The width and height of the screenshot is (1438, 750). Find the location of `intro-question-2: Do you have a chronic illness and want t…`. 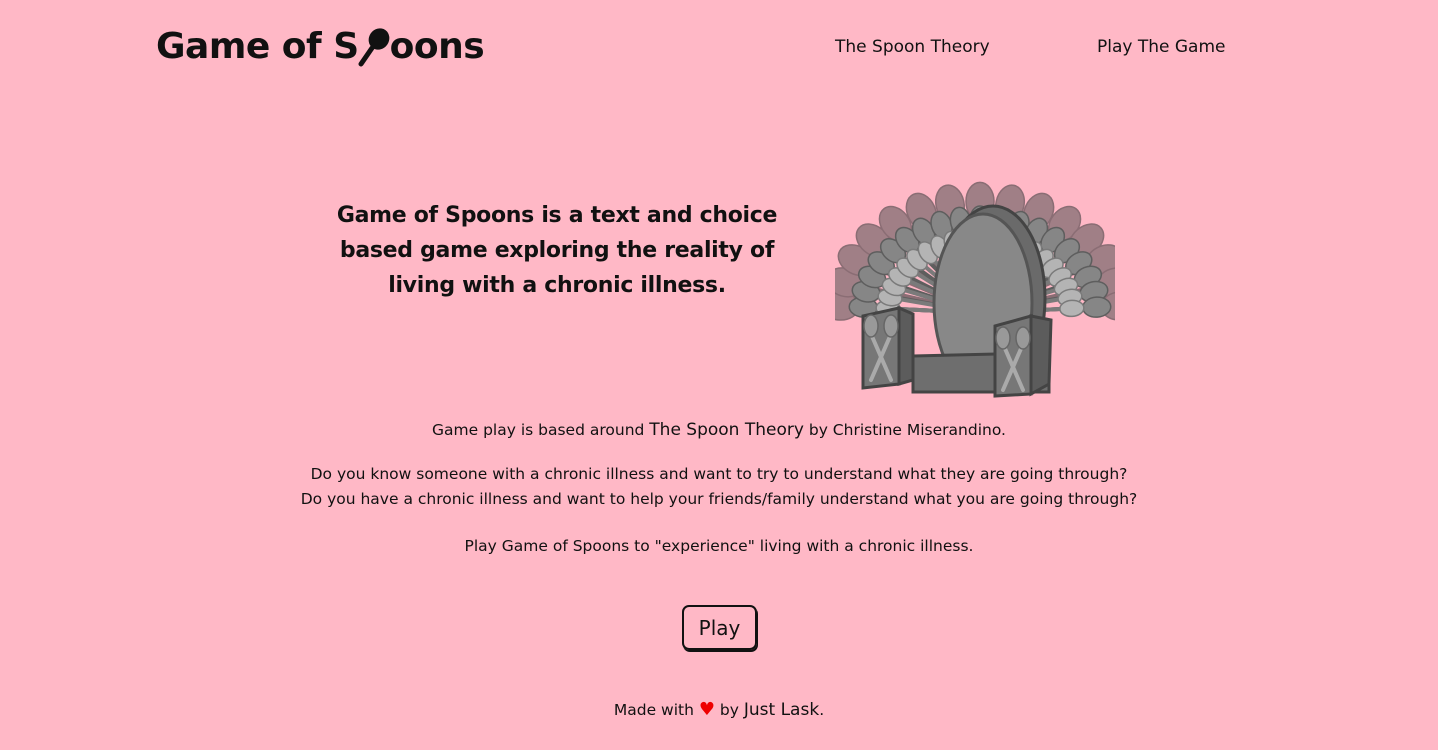

intro-question-2: Do you have a chronic illness and want t… is located at coordinates (719, 499).